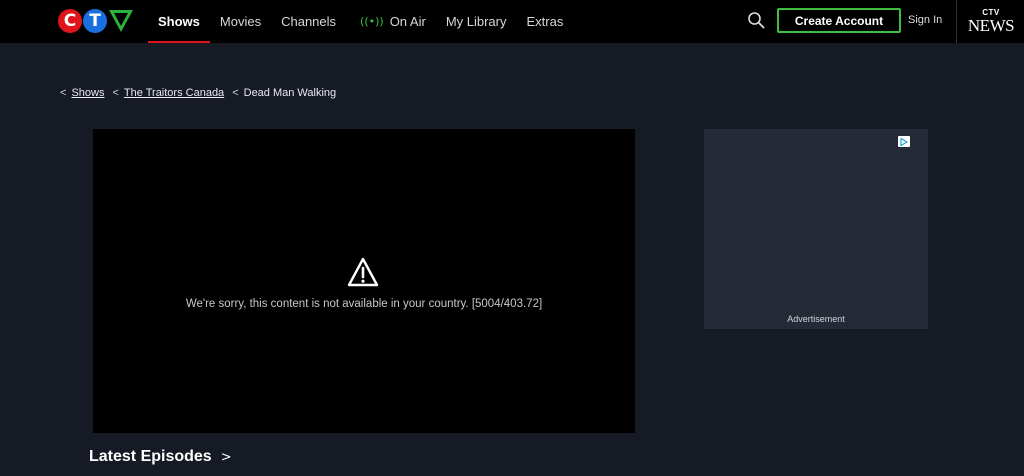  Describe the element at coordinates (407, 21) in the screenshot. I see `nav-label: On Air` at that location.